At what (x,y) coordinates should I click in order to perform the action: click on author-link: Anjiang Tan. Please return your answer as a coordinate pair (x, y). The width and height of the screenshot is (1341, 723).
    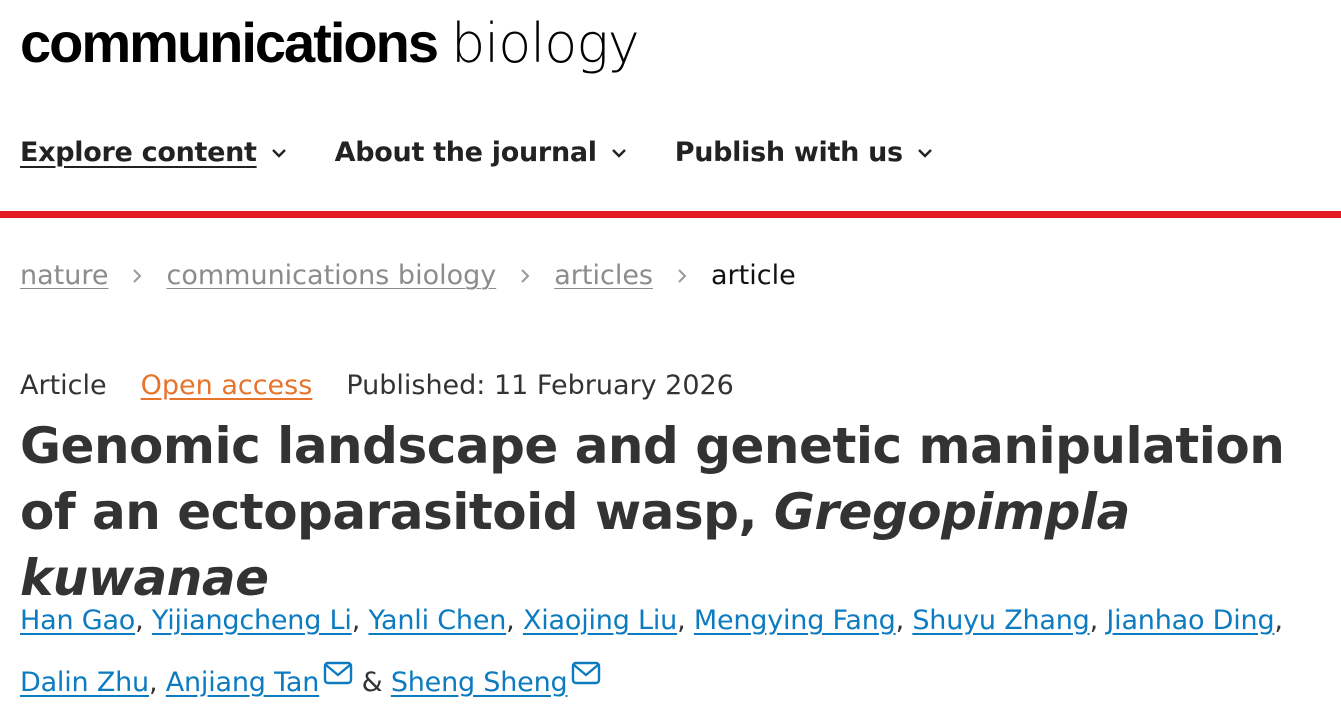
    Looking at the image, I should click on (243, 682).